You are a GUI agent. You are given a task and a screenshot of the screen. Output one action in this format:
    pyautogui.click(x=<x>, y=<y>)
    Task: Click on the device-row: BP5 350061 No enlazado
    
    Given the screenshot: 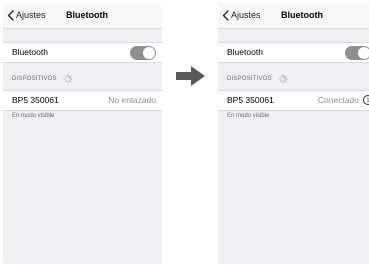 What is the action you would take?
    pyautogui.click(x=82, y=100)
    